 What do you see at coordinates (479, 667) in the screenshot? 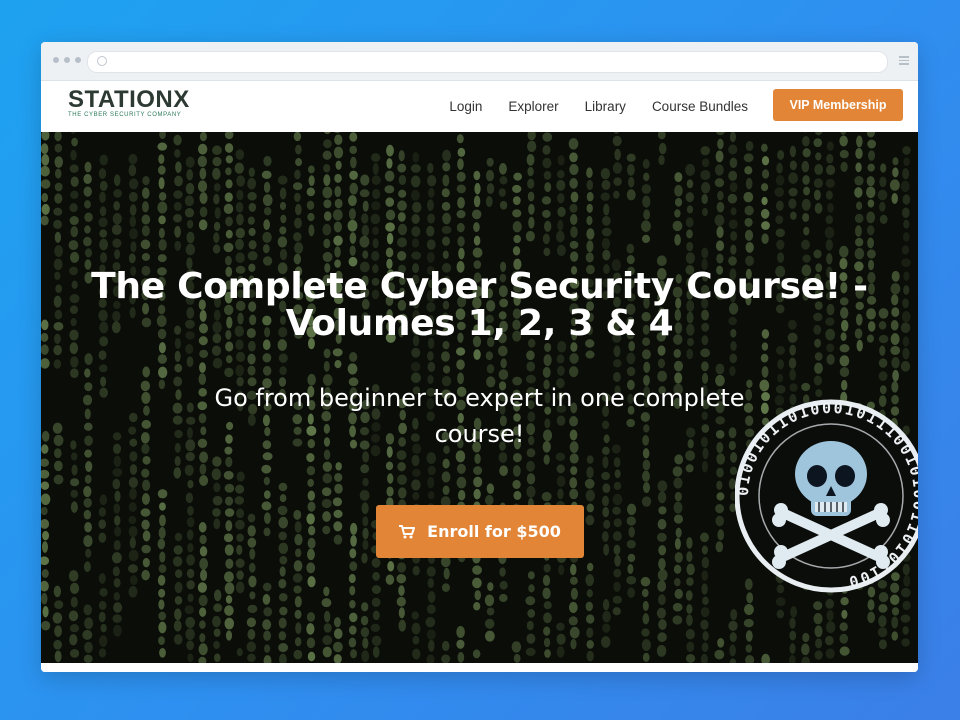
I see `page-below-hero` at bounding box center [479, 667].